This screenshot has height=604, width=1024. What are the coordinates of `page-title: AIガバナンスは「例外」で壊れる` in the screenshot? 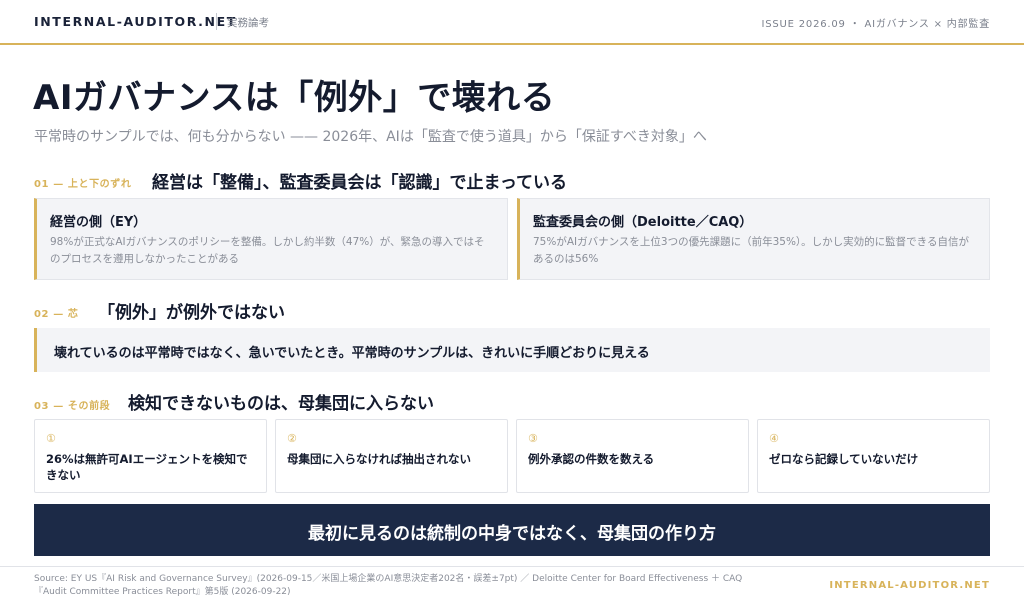 It's located at (294, 98).